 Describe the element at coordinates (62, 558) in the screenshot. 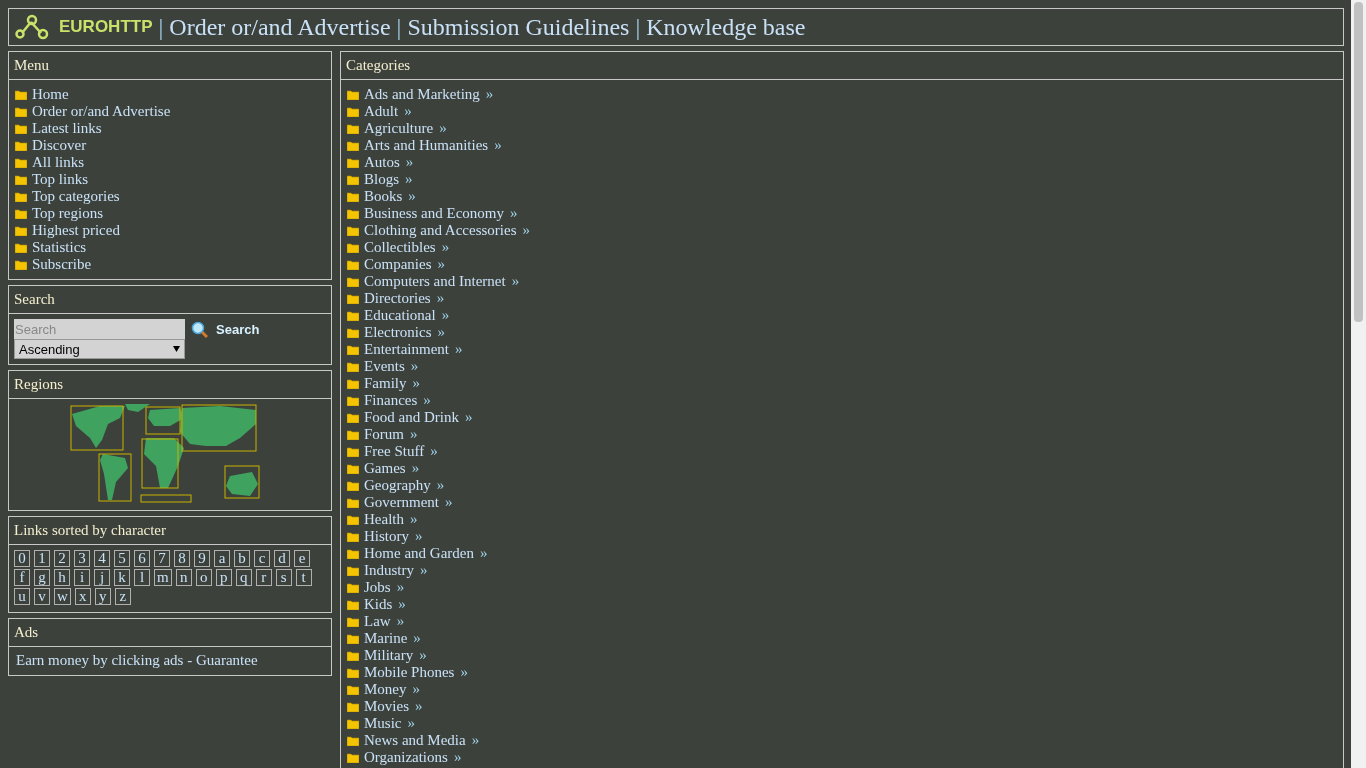

I see `character-link: 2` at that location.